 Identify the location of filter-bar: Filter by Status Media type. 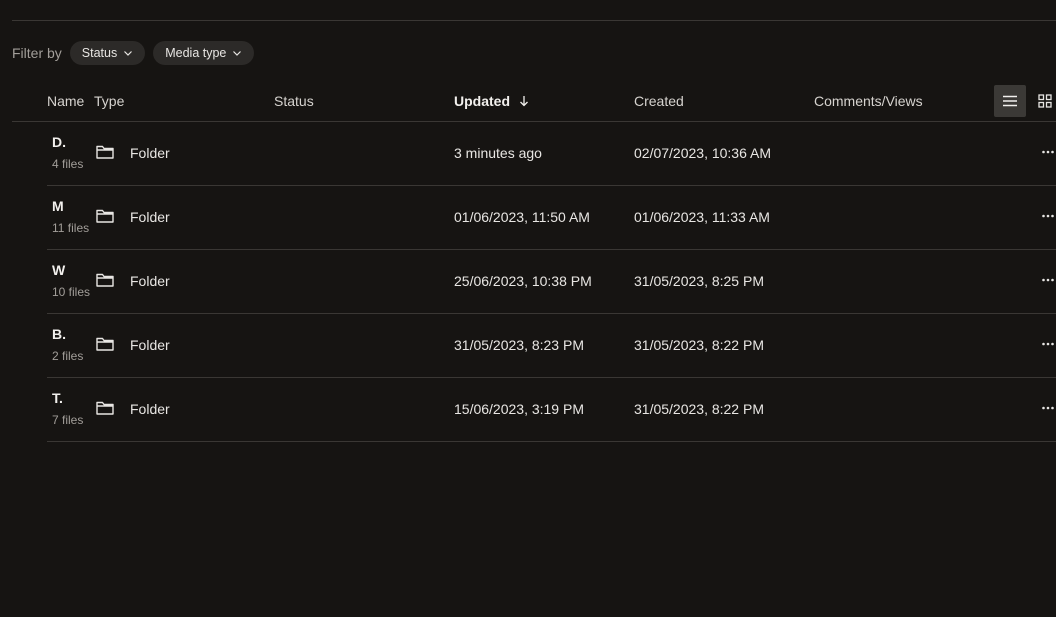
(133, 53).